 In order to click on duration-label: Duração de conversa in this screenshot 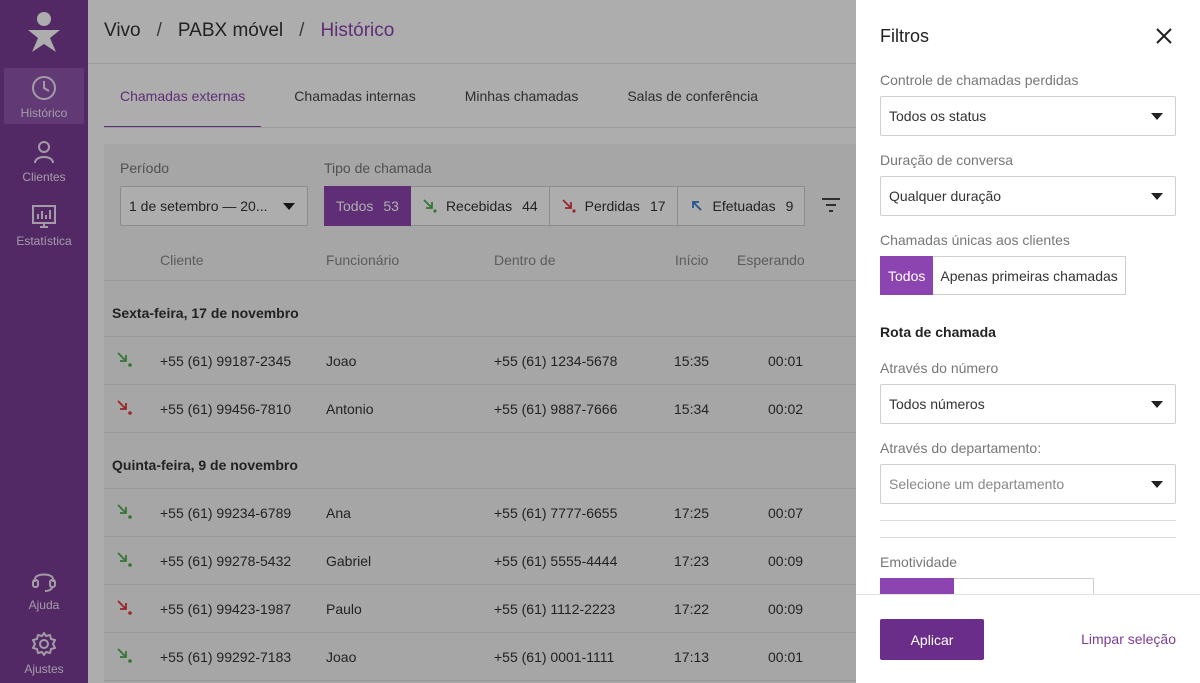, I will do `click(947, 160)`.